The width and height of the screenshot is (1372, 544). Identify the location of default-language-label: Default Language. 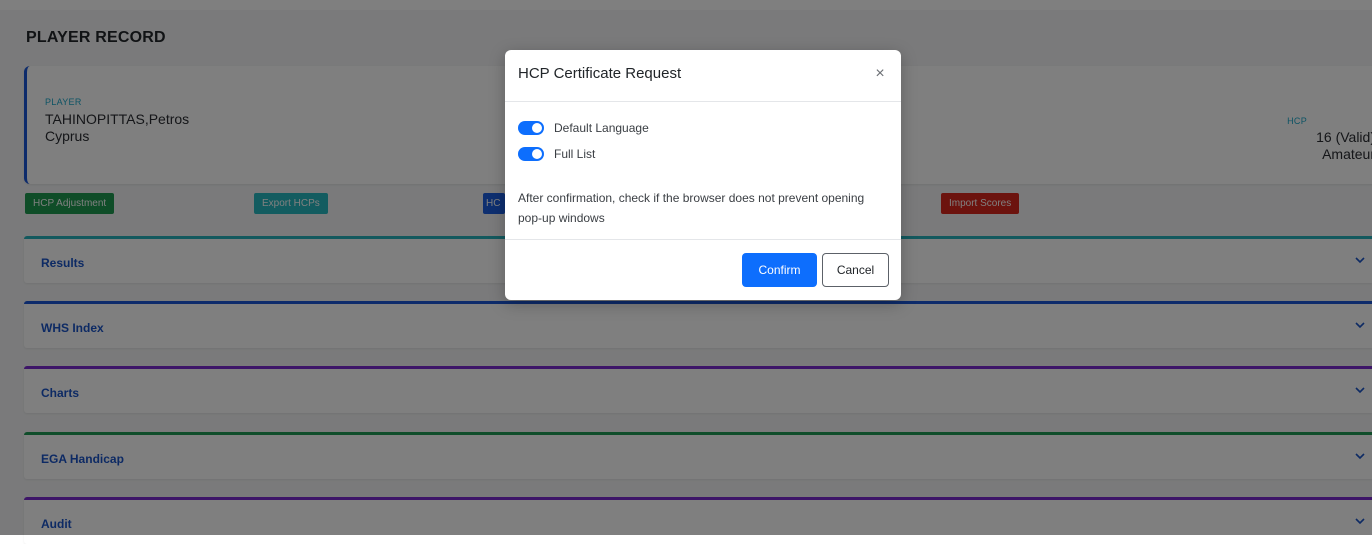
(601, 128).